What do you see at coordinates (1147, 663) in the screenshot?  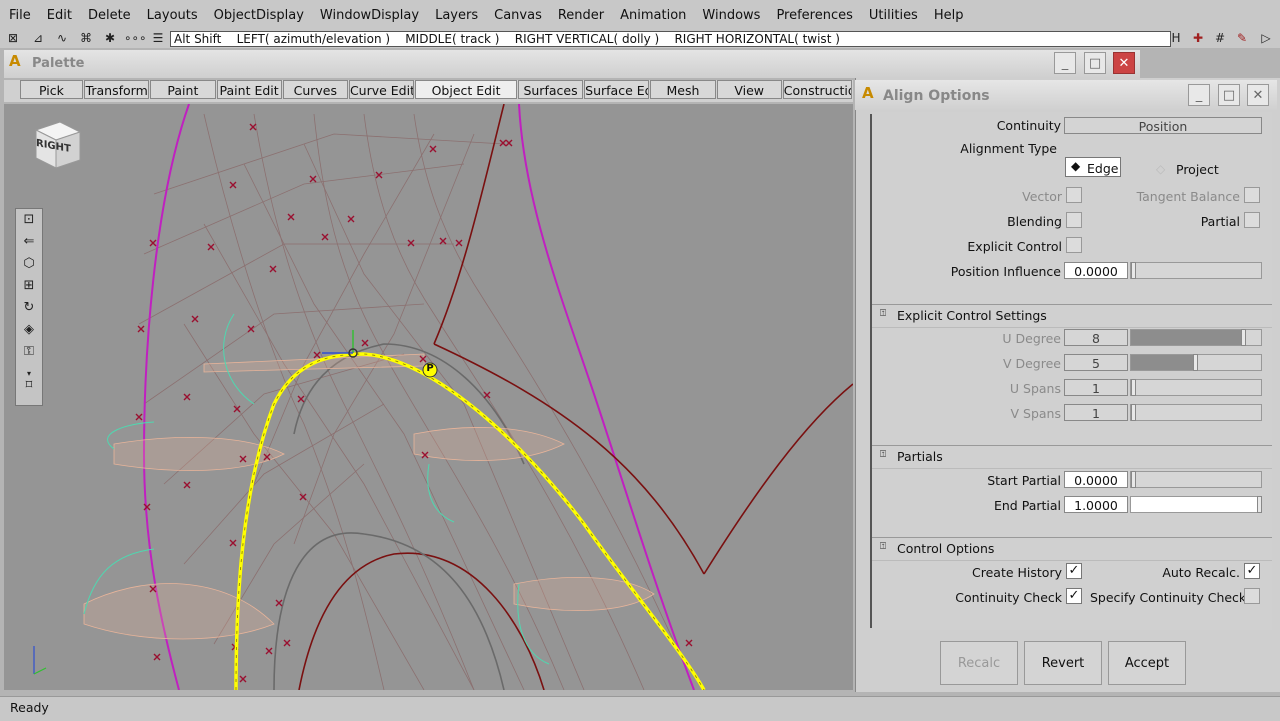 I see `accept-button: Accept` at bounding box center [1147, 663].